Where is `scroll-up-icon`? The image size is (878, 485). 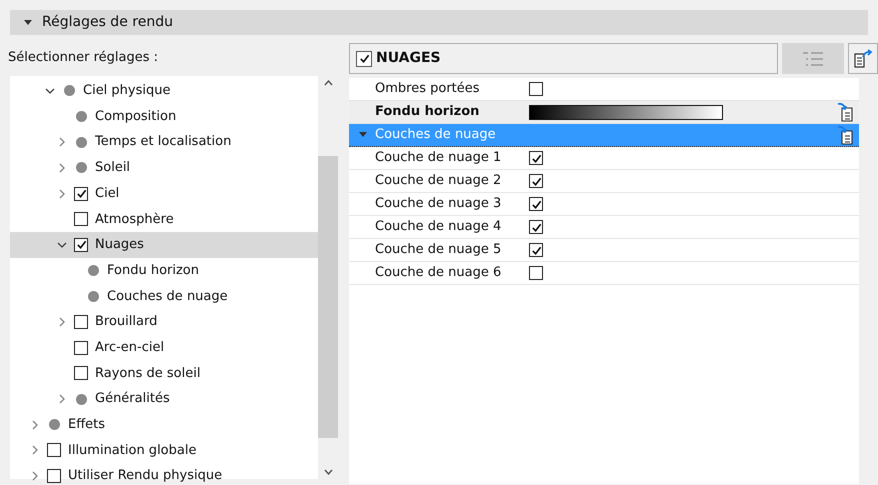 scroll-up-icon is located at coordinates (328, 83).